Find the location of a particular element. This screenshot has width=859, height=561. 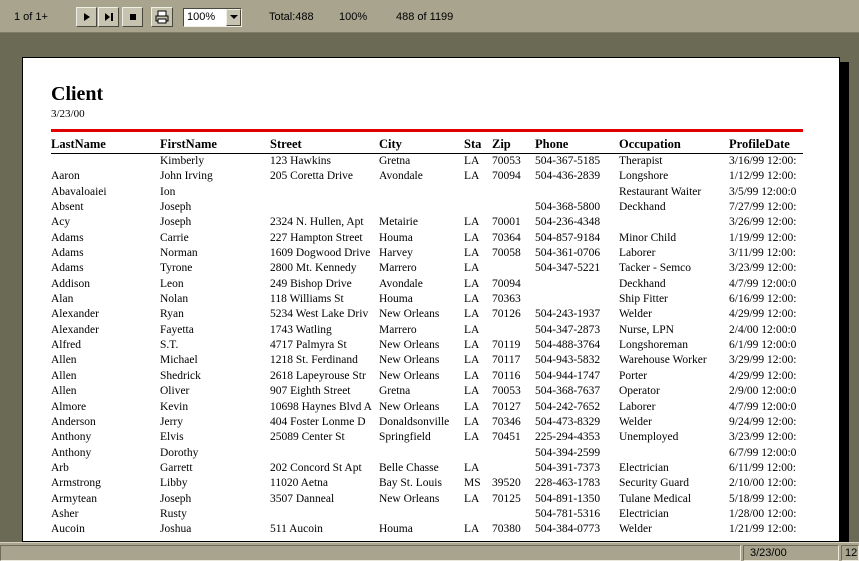

cell-profiledate: 3/26/99 12:00: is located at coordinates (763, 222).